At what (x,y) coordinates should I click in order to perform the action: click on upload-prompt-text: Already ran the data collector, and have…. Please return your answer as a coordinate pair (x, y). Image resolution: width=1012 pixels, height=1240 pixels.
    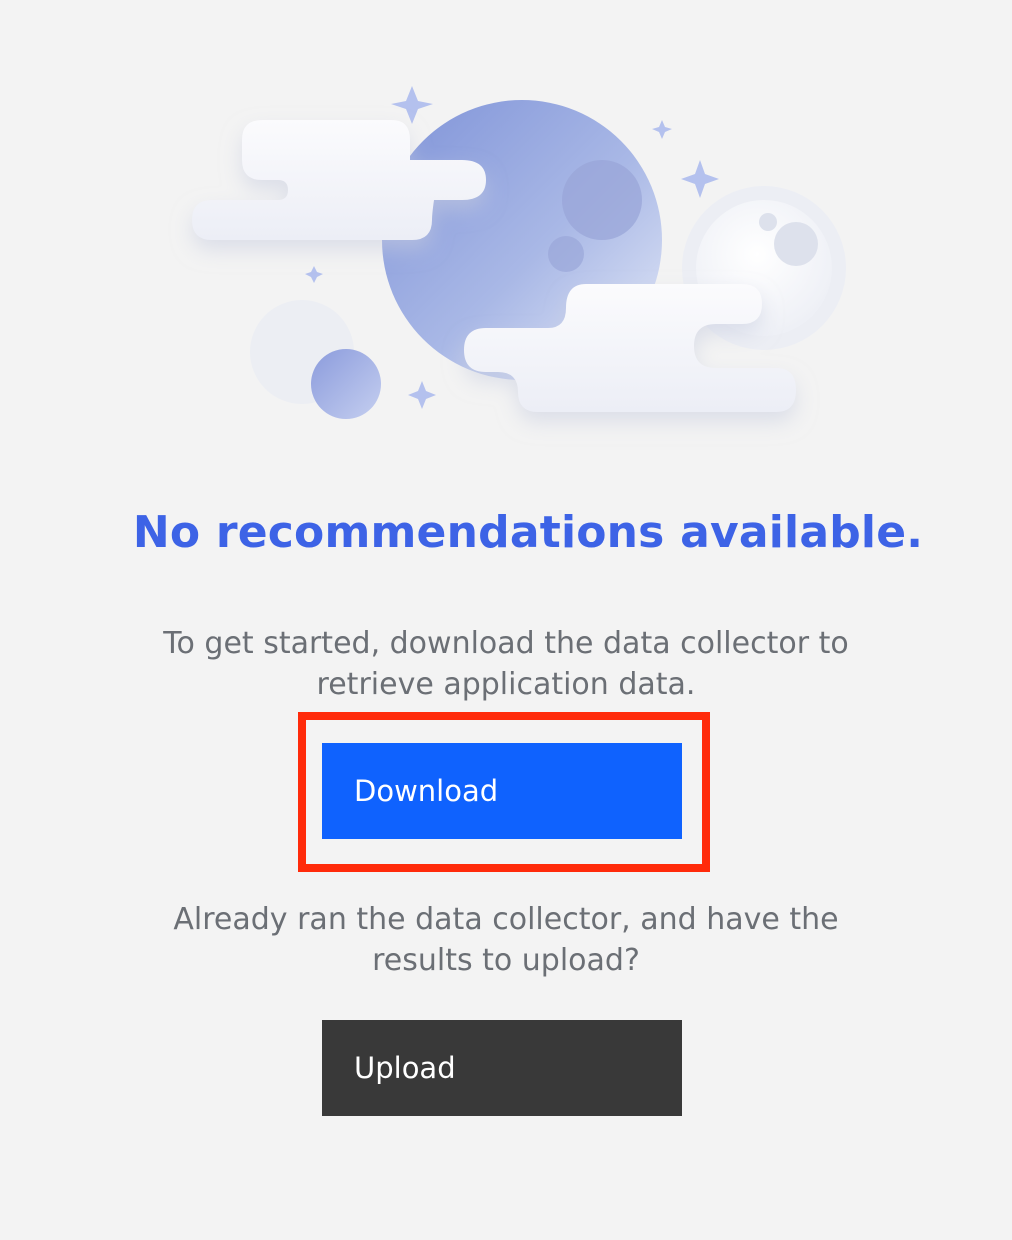
    Looking at the image, I should click on (506, 940).